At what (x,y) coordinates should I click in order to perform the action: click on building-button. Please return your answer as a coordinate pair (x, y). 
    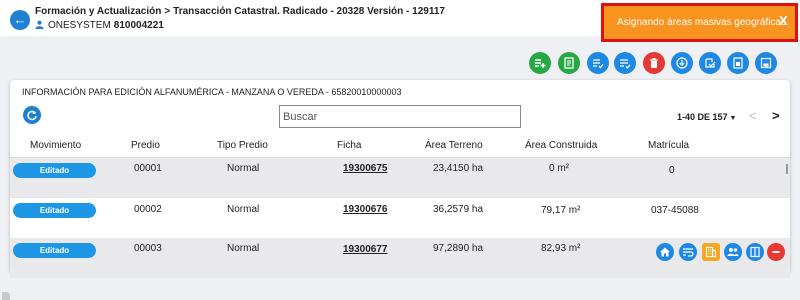
    Looking at the image, I should click on (711, 252).